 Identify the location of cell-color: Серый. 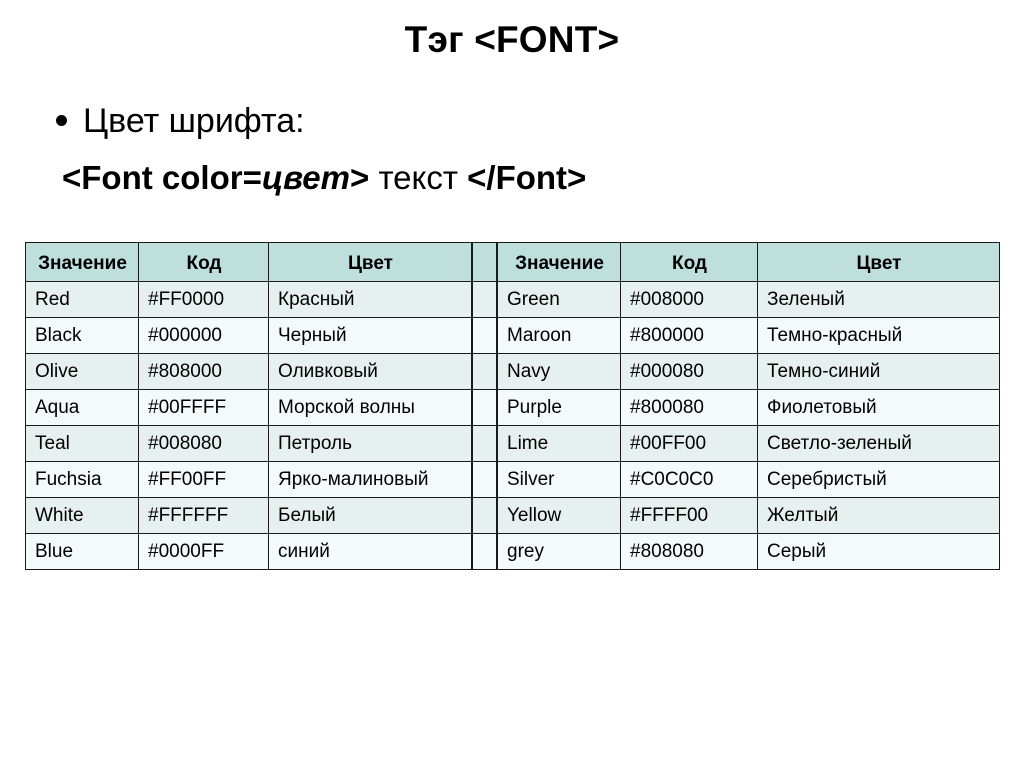
(878, 551).